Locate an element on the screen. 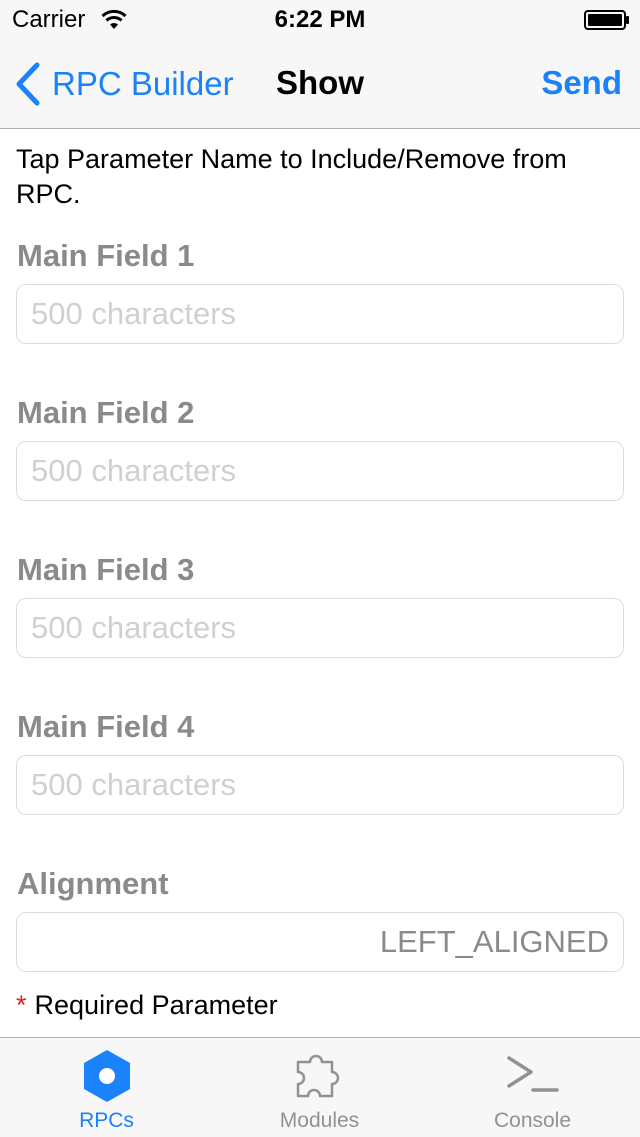 This screenshot has width=640, height=1137. tab-modules: Modules is located at coordinates (319, 1087).